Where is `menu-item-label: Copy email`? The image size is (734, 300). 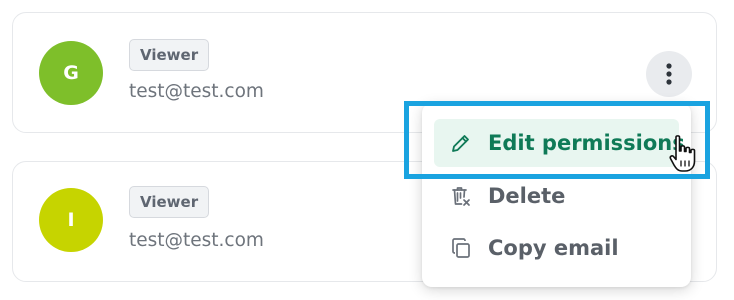
menu-item-label: Copy email is located at coordinates (553, 248).